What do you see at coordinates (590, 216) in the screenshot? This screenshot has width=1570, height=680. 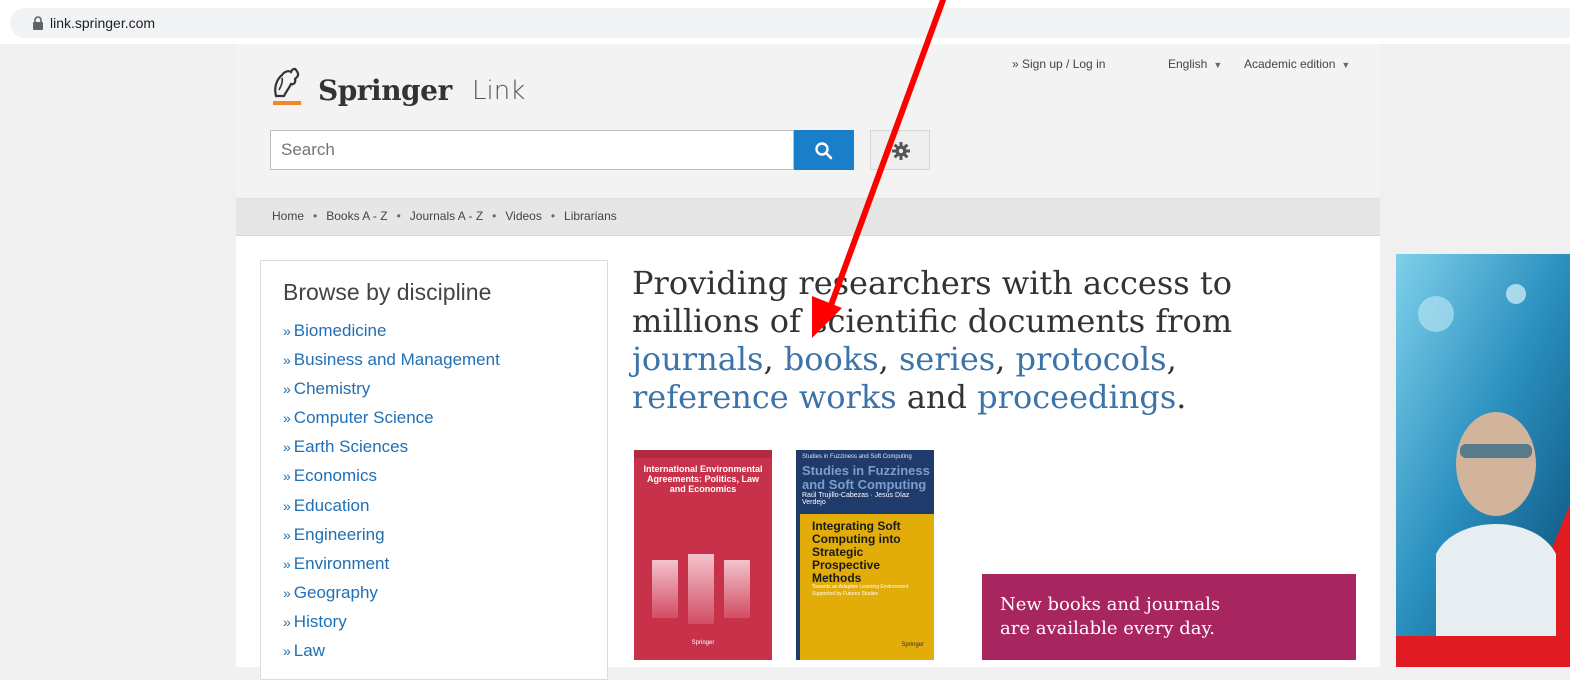 I see `nav-librarians: Librarians` at bounding box center [590, 216].